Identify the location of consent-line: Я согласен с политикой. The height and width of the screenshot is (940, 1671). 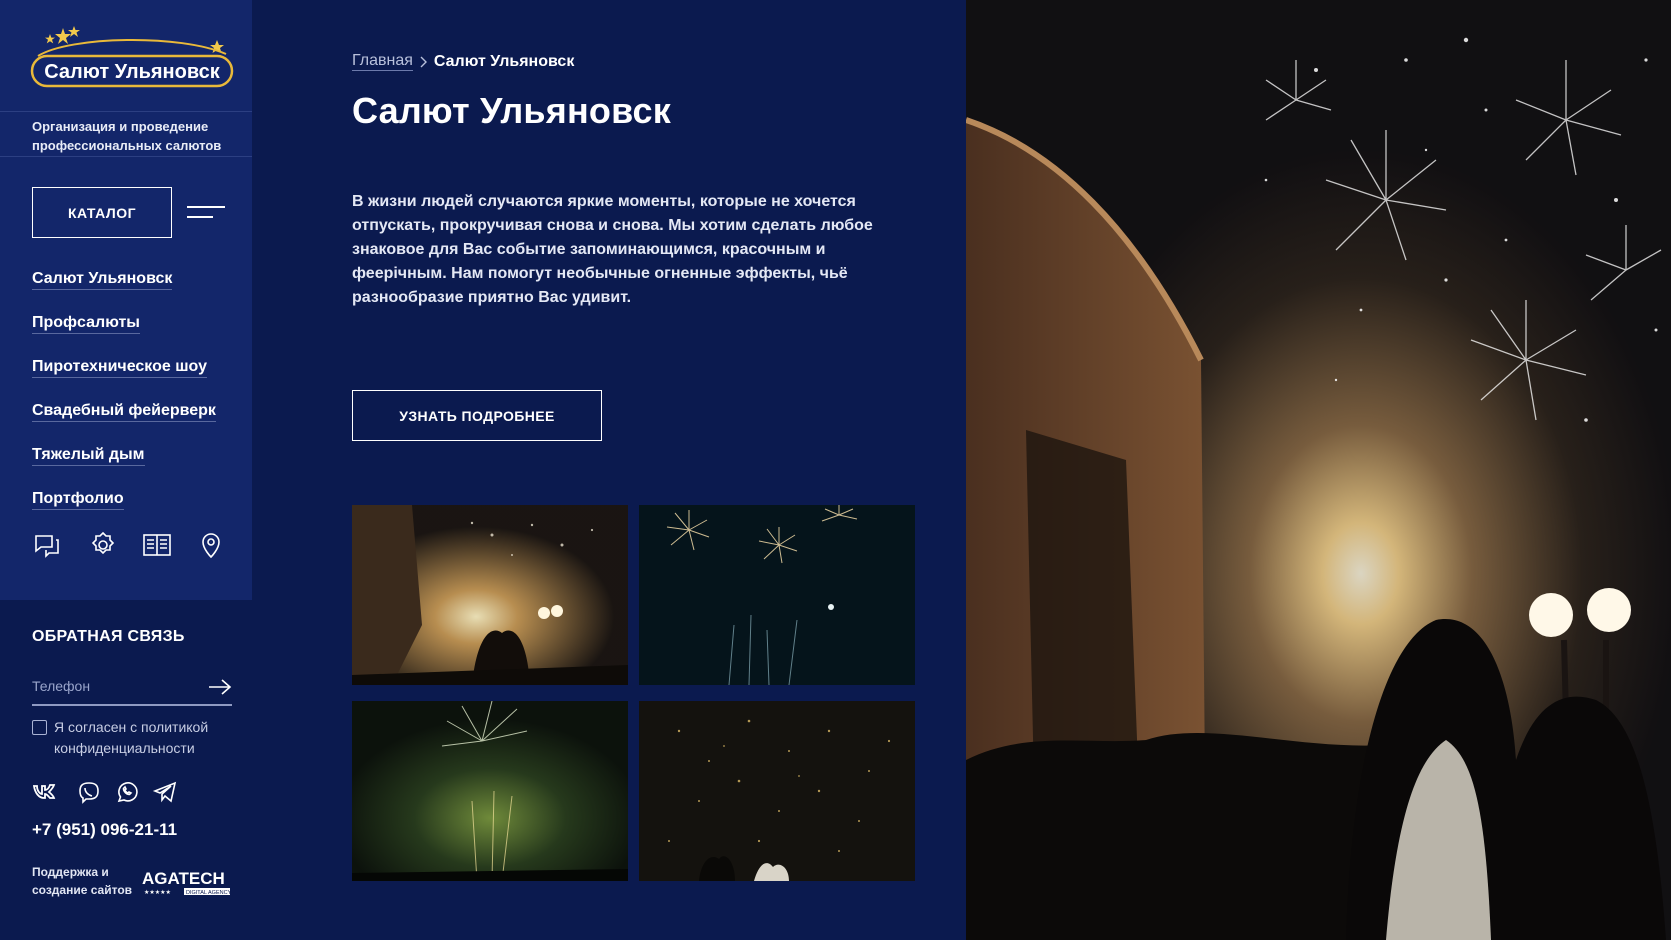
(131, 727).